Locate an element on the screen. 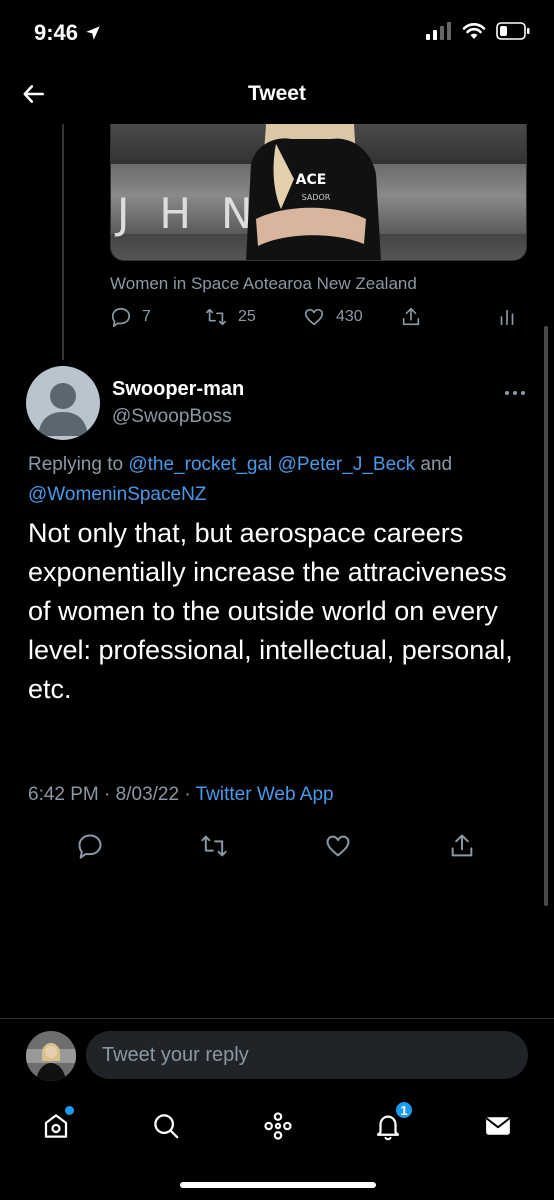  more-dots-icon is located at coordinates (515, 393).